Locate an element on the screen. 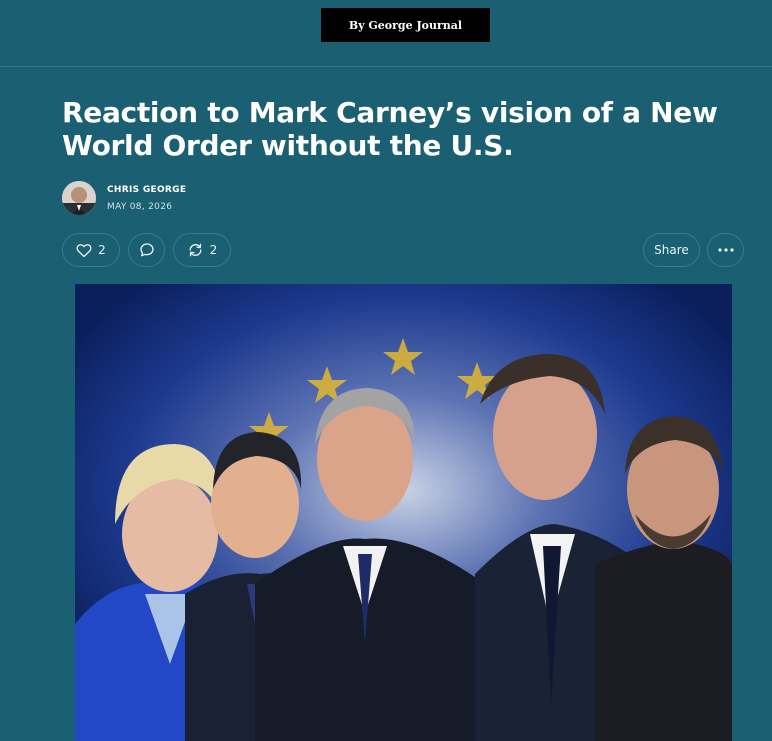 The width and height of the screenshot is (772, 741). like-button: 2 is located at coordinates (91, 250).